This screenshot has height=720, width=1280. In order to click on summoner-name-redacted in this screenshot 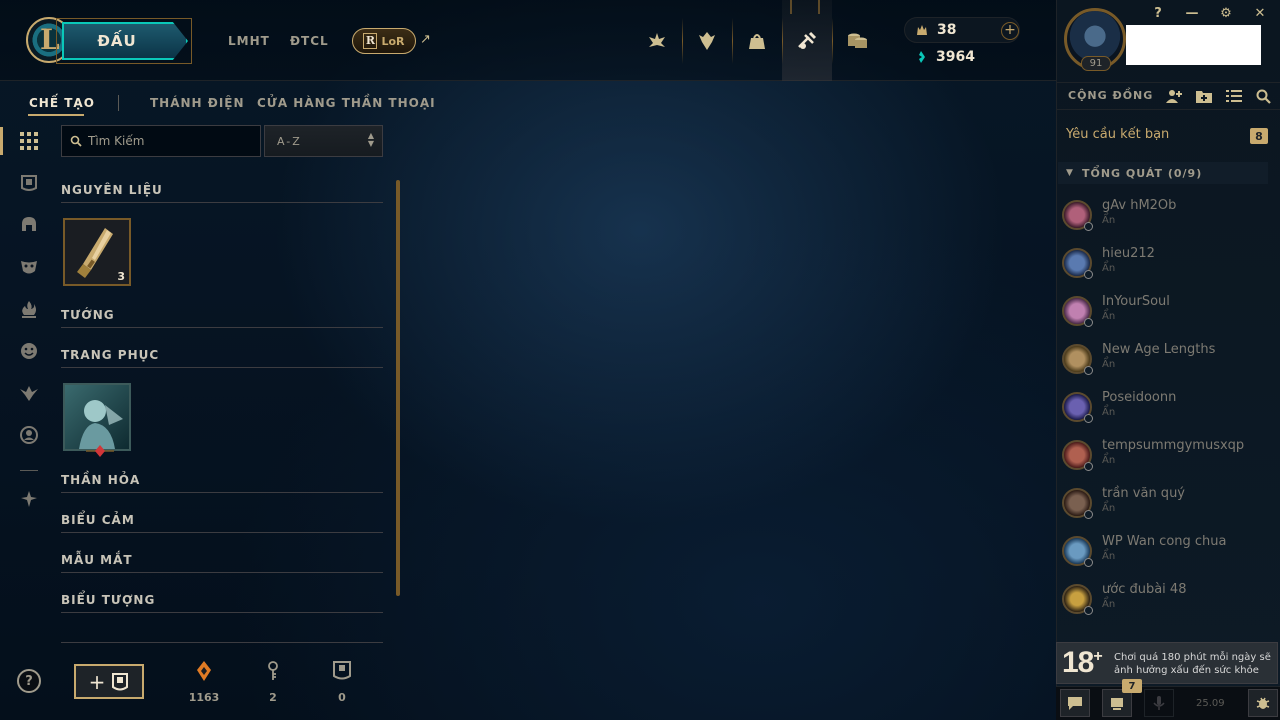, I will do `click(1193, 45)`.